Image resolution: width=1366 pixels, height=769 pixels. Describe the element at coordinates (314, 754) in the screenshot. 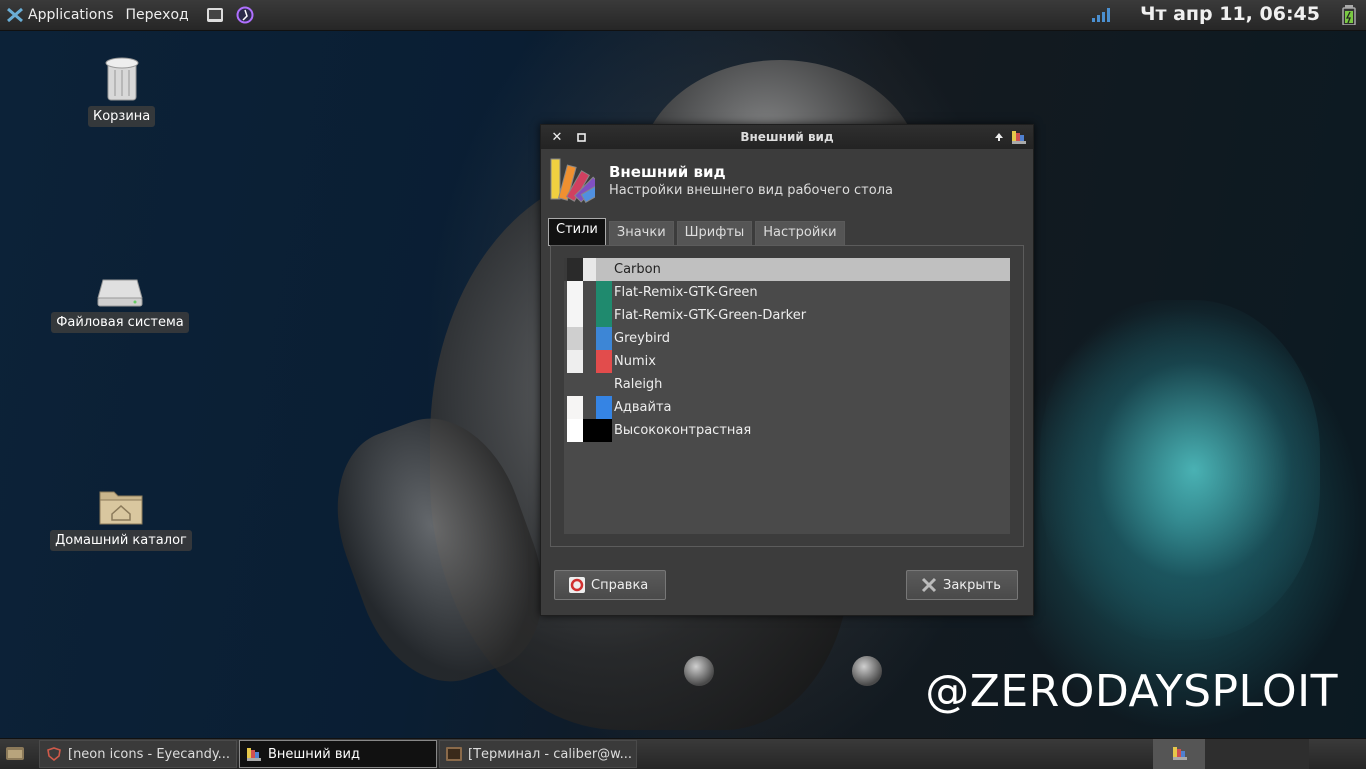

I see `taskbar-item-label: Внешний вид` at that location.